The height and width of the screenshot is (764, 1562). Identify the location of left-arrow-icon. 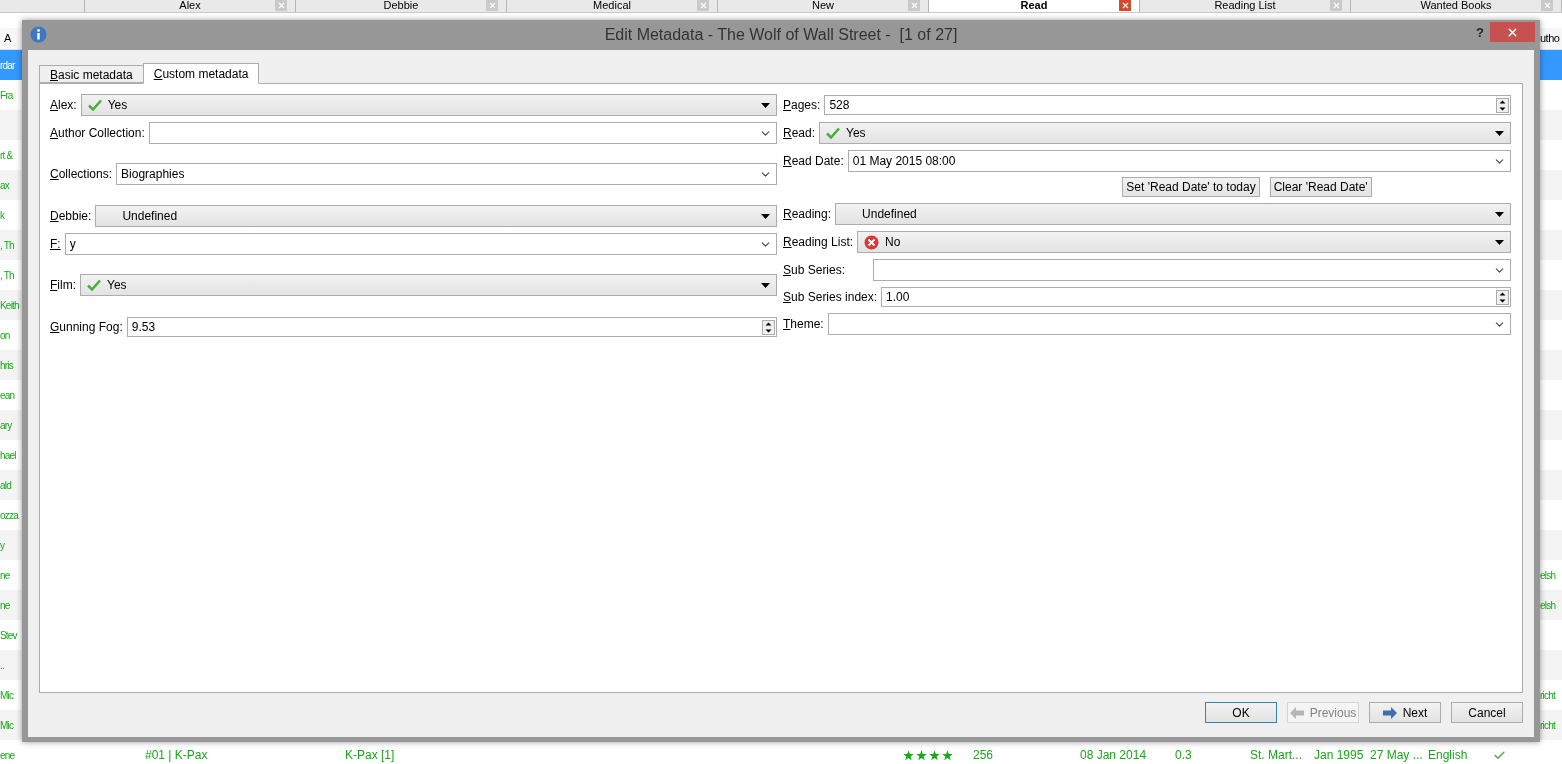
(1296, 712).